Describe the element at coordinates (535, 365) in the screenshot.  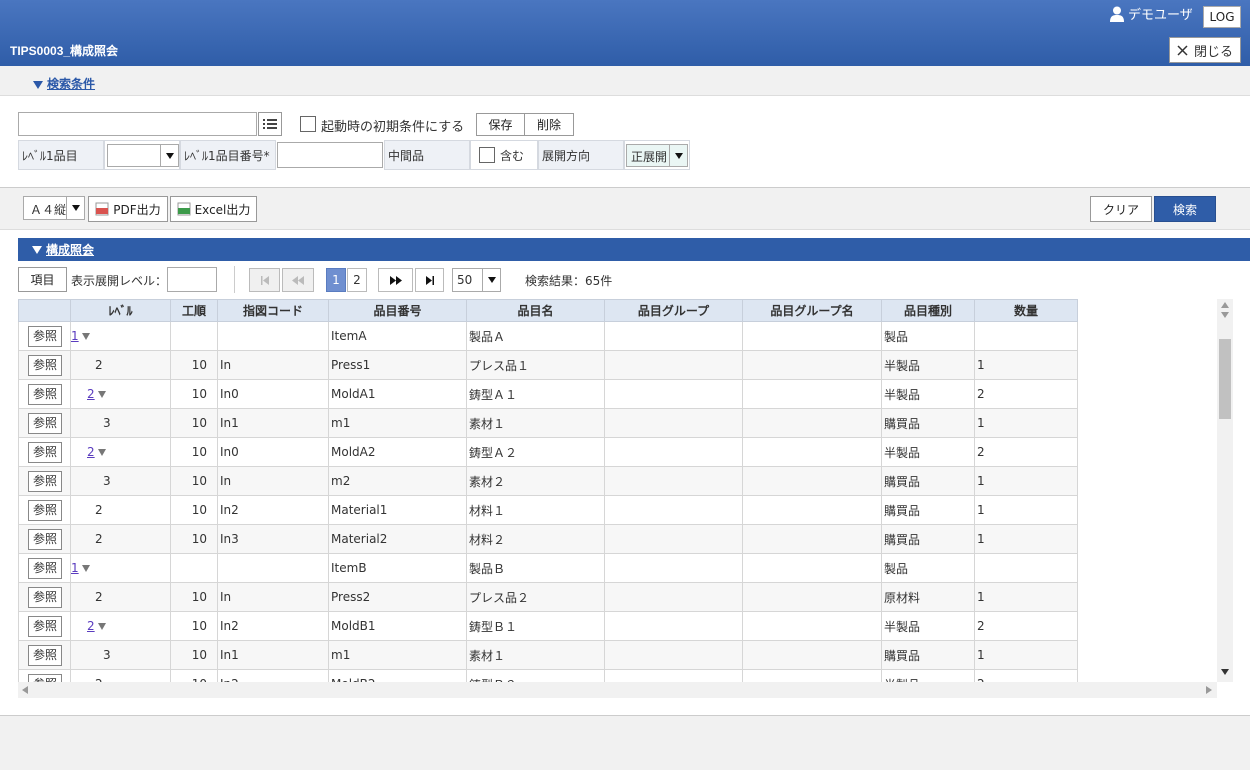
I see `item-name-cell: プレス品１` at that location.